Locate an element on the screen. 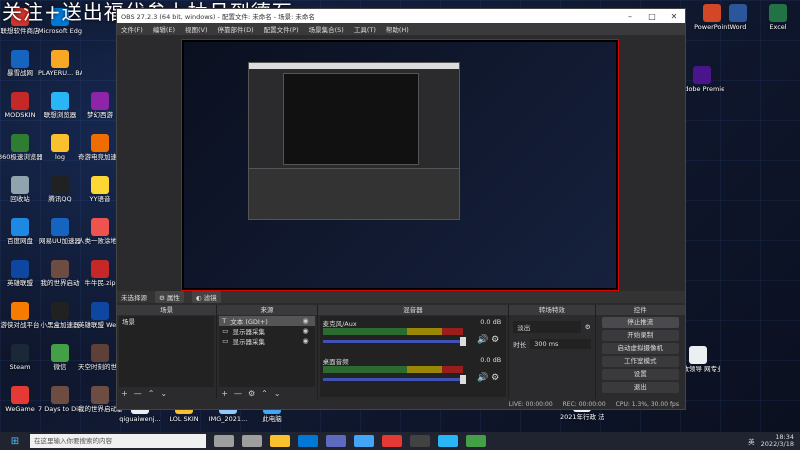  desktop-icon: 微信 is located at coordinates (60, 357).